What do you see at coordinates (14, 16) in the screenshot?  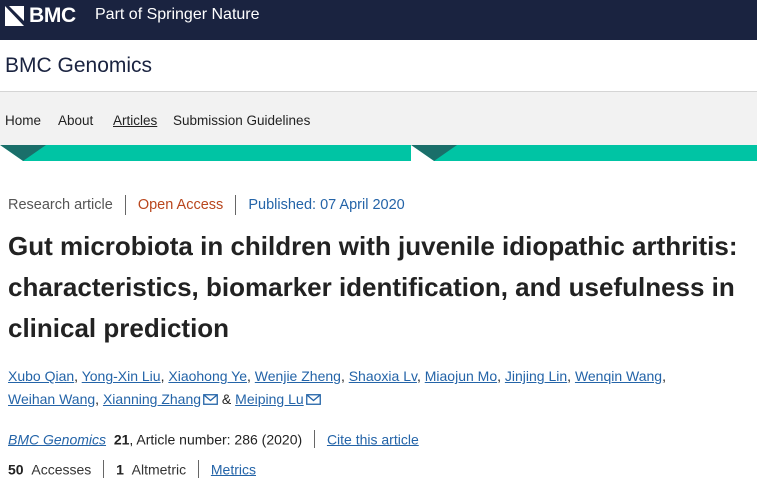 I see `bmc-logo-icon` at bounding box center [14, 16].